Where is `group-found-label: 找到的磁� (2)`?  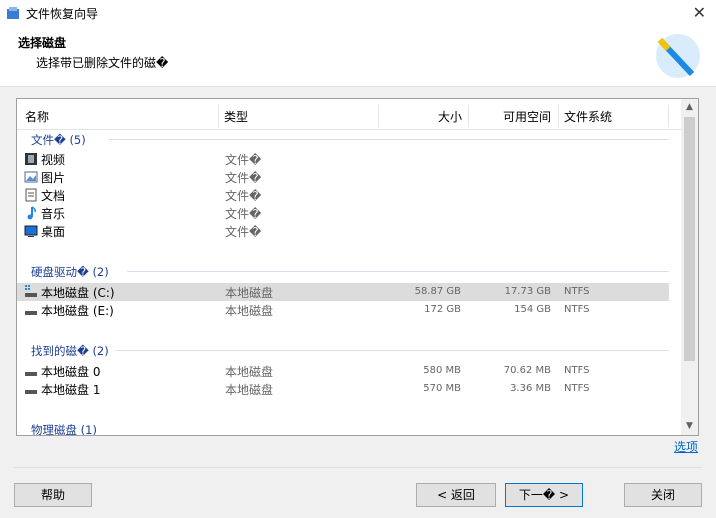
group-found-label: 找到的磁� (2) is located at coordinates (70, 351).